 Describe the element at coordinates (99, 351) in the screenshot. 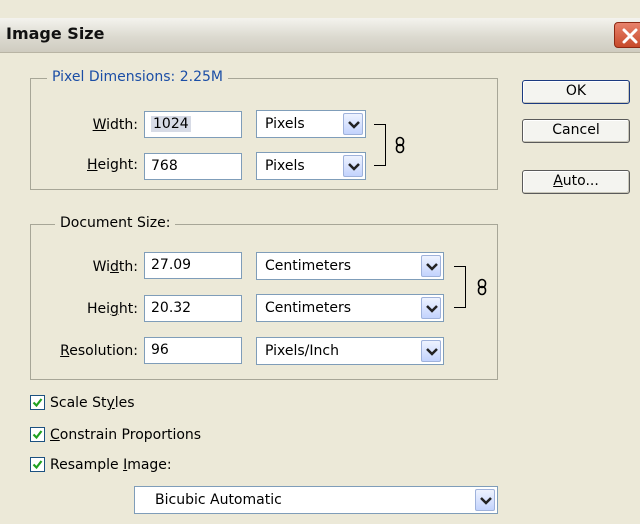

I see `resolution-label: Resolution:` at that location.